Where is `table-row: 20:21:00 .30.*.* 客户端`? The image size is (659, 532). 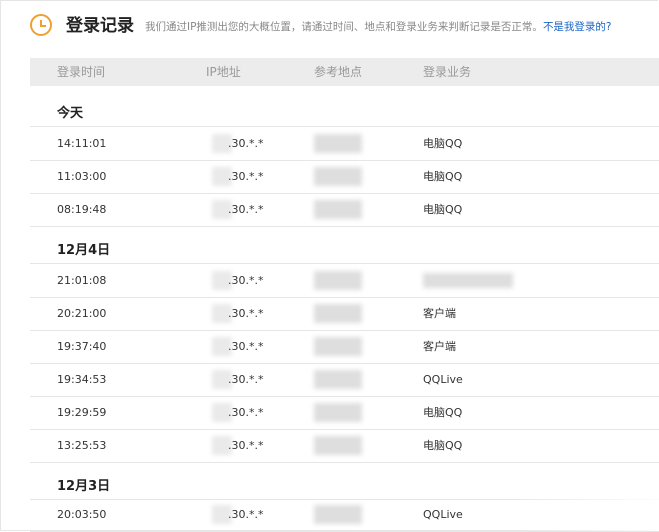 table-row: 20:21:00 .30.*.* 客户端 is located at coordinates (344, 314).